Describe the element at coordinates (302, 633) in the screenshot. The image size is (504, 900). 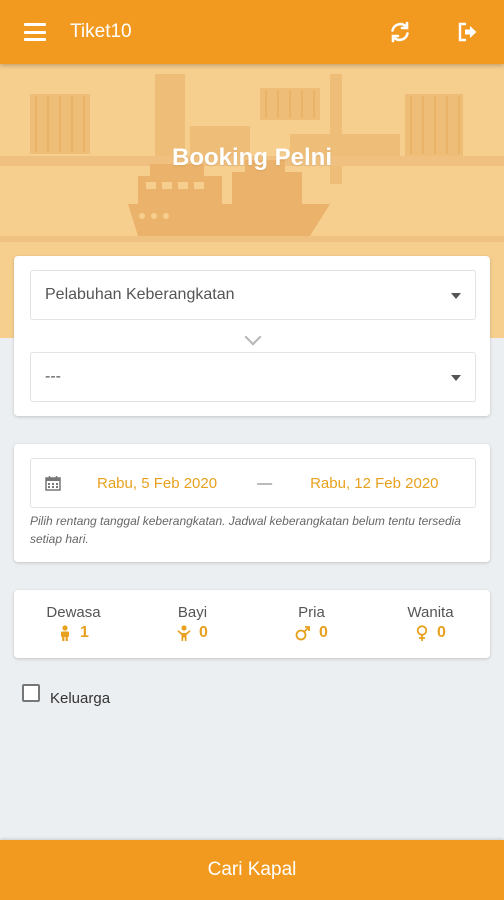
I see `male-icon` at that location.